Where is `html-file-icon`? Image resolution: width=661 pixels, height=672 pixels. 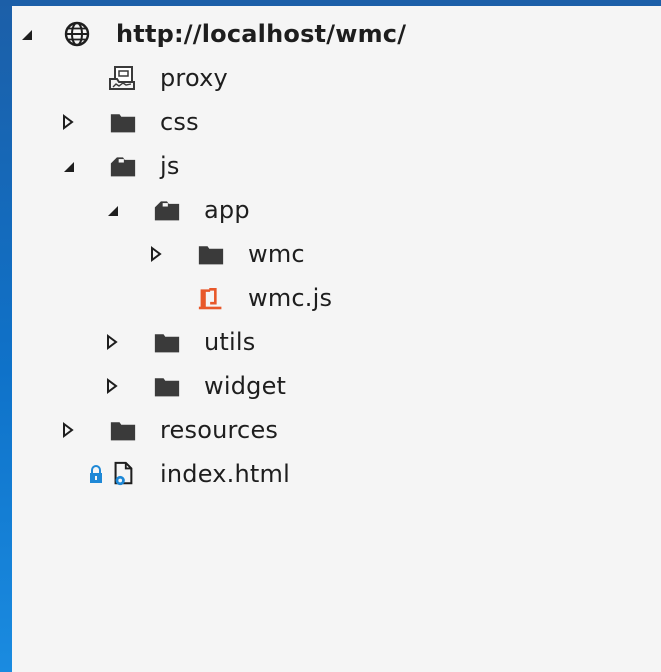 html-file-icon is located at coordinates (123, 474).